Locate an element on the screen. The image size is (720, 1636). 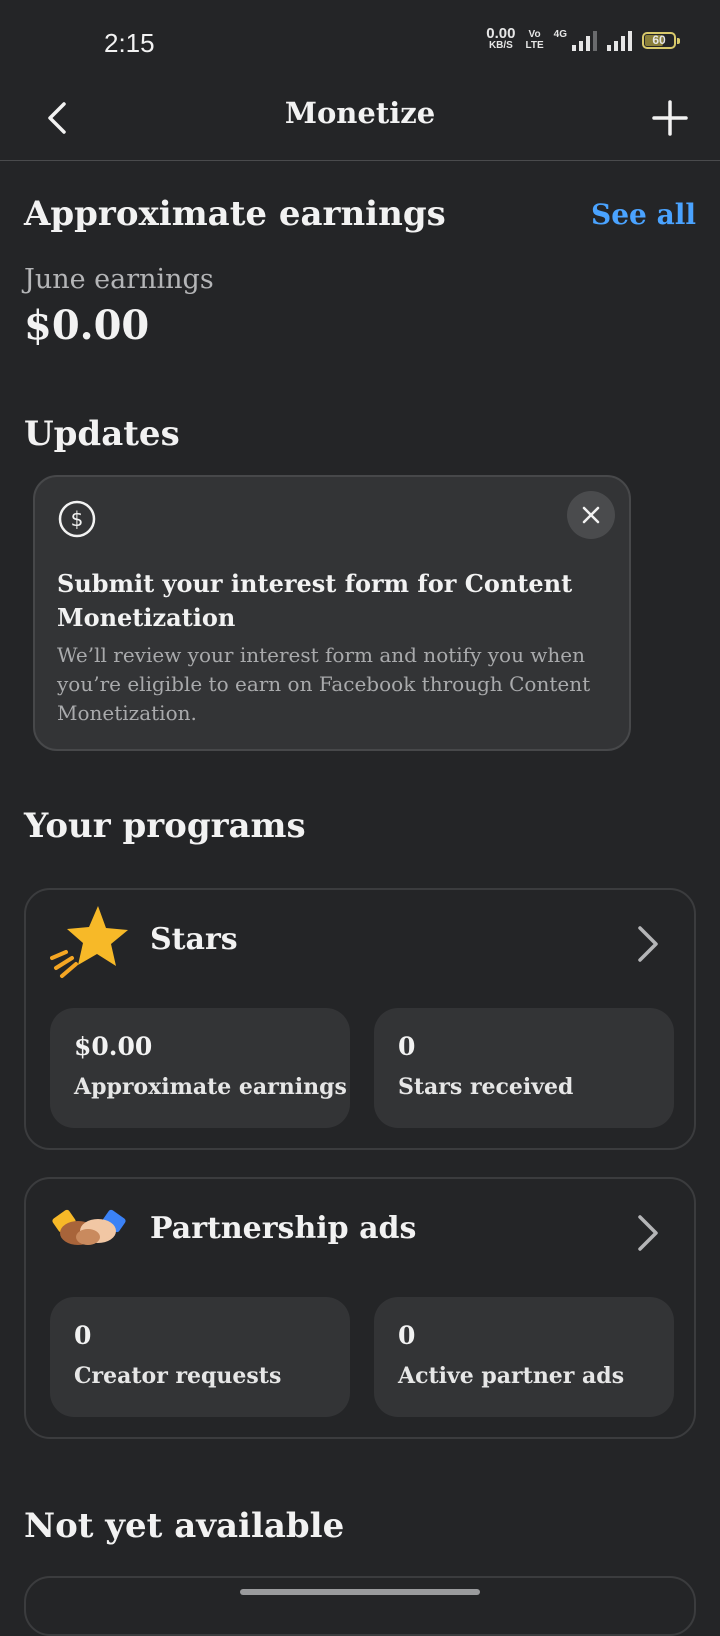
plus-icon is located at coordinates (670, 118).